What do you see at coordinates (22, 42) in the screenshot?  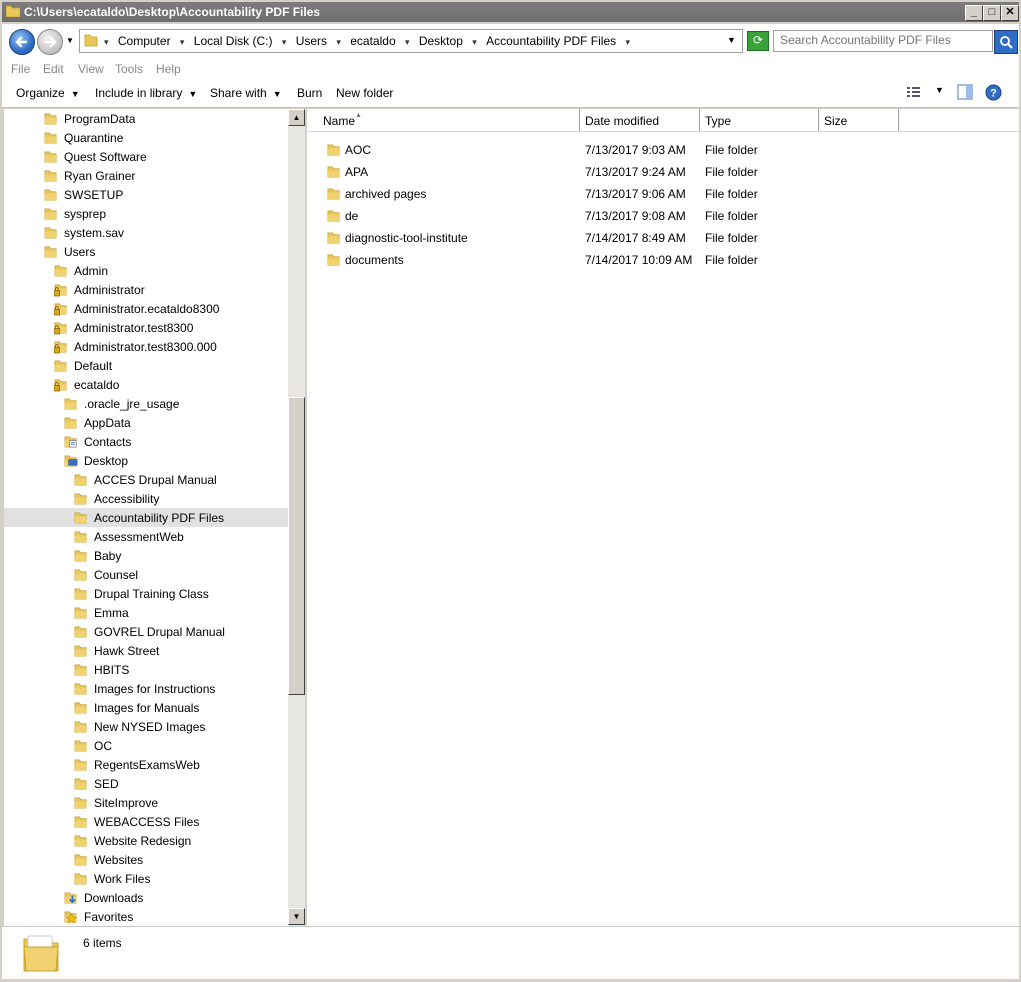 I see `back-button` at bounding box center [22, 42].